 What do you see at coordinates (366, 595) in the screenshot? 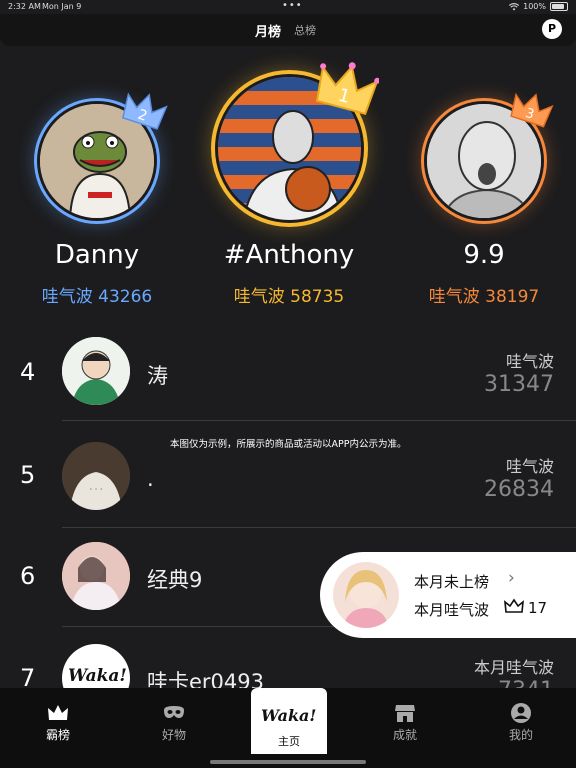
I see `my-avatar` at bounding box center [366, 595].